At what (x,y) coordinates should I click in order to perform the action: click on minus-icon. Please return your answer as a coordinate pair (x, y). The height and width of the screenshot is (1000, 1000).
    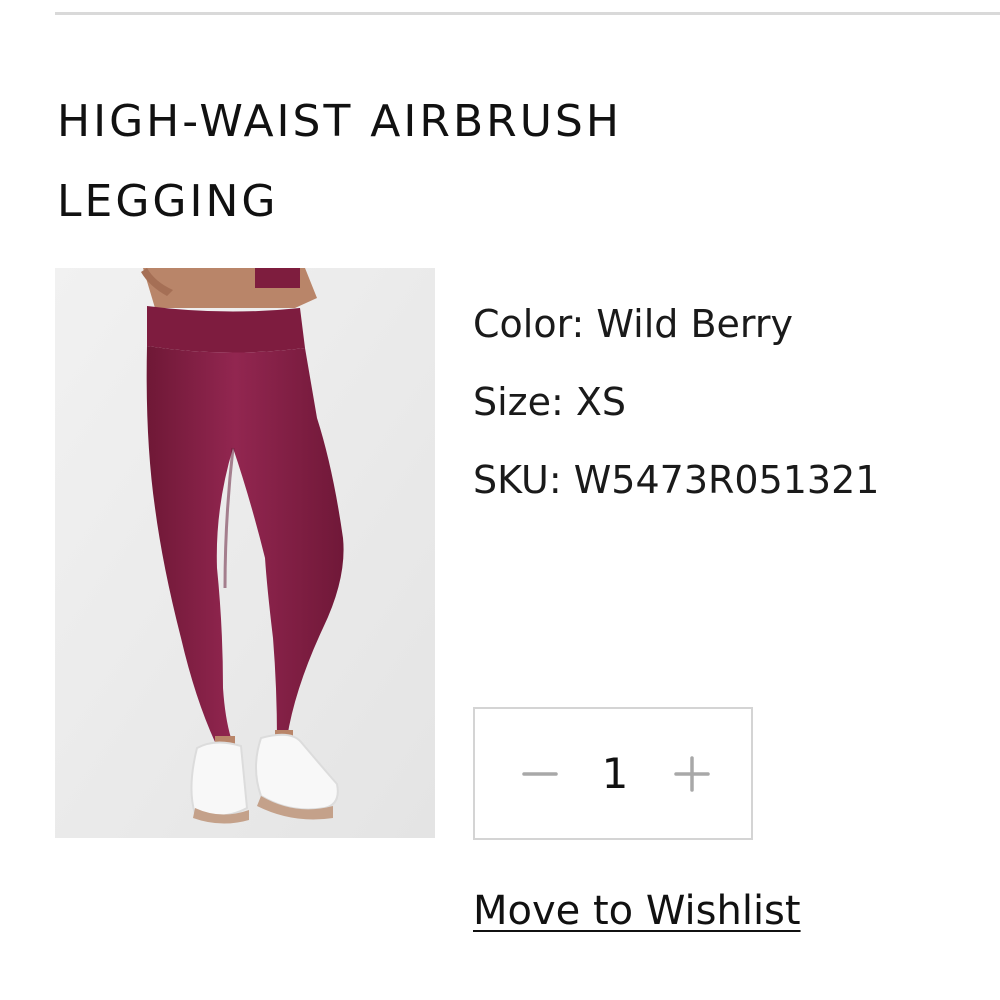
    Looking at the image, I should click on (540, 773).